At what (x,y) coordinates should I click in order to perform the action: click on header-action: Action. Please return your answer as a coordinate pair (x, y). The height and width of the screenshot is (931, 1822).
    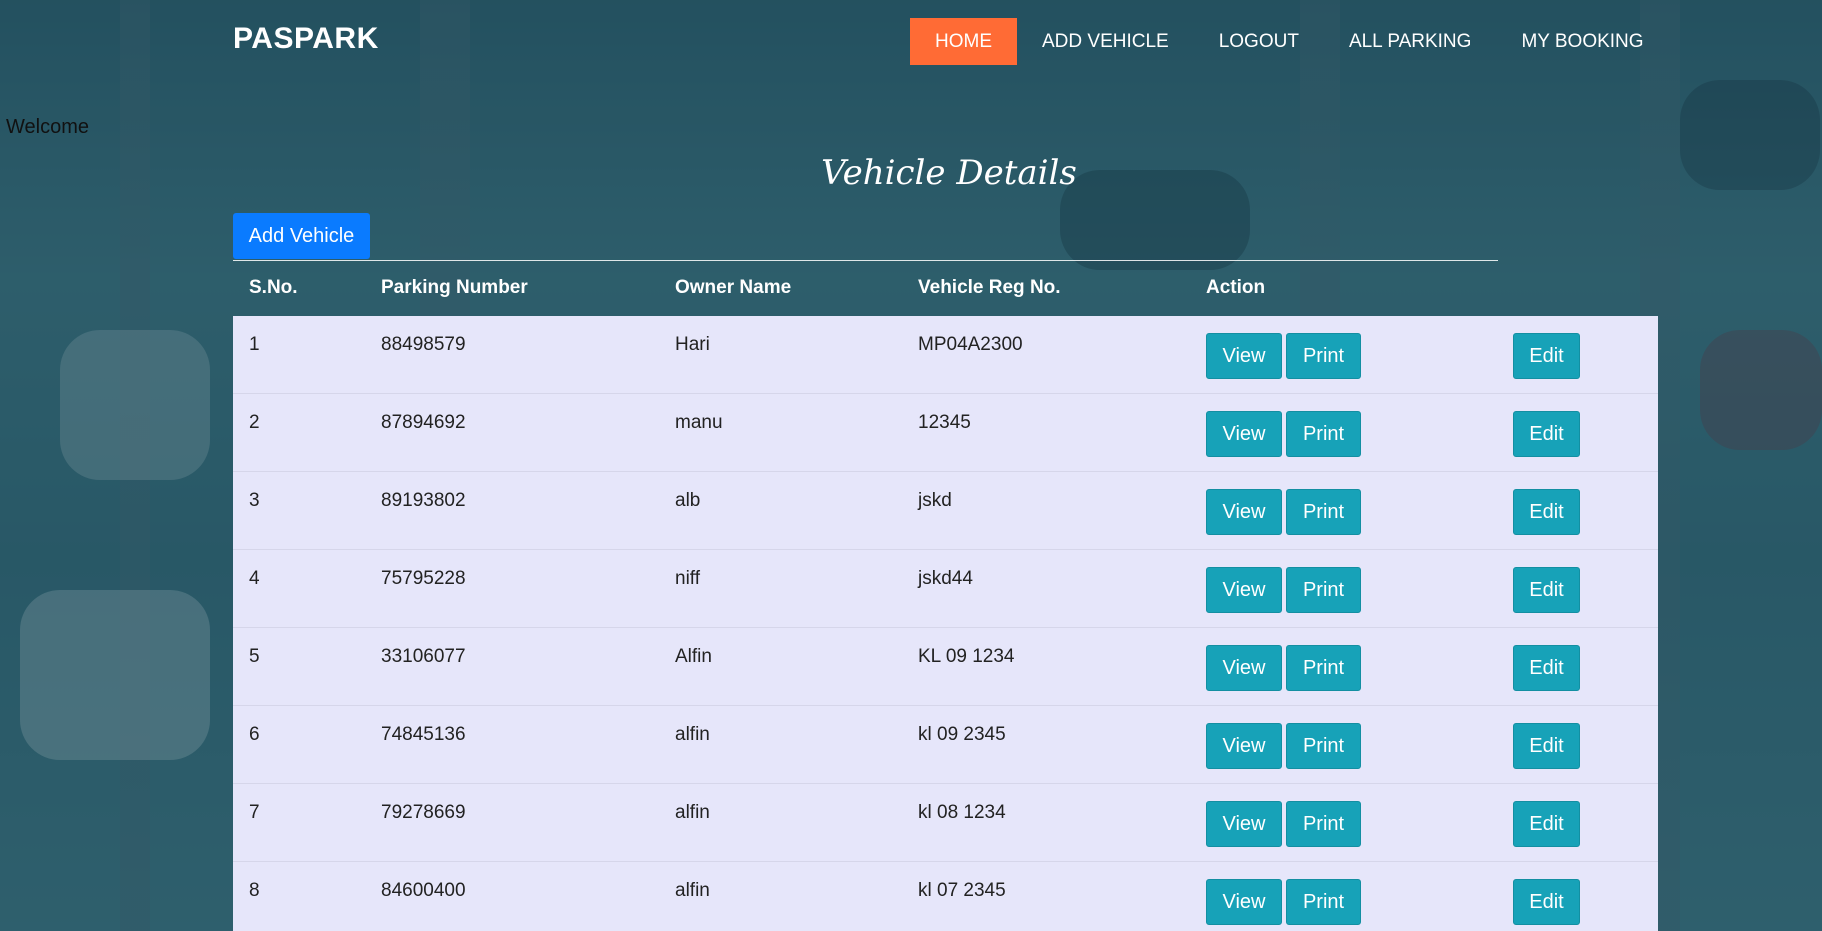
    Looking at the image, I should click on (1236, 287).